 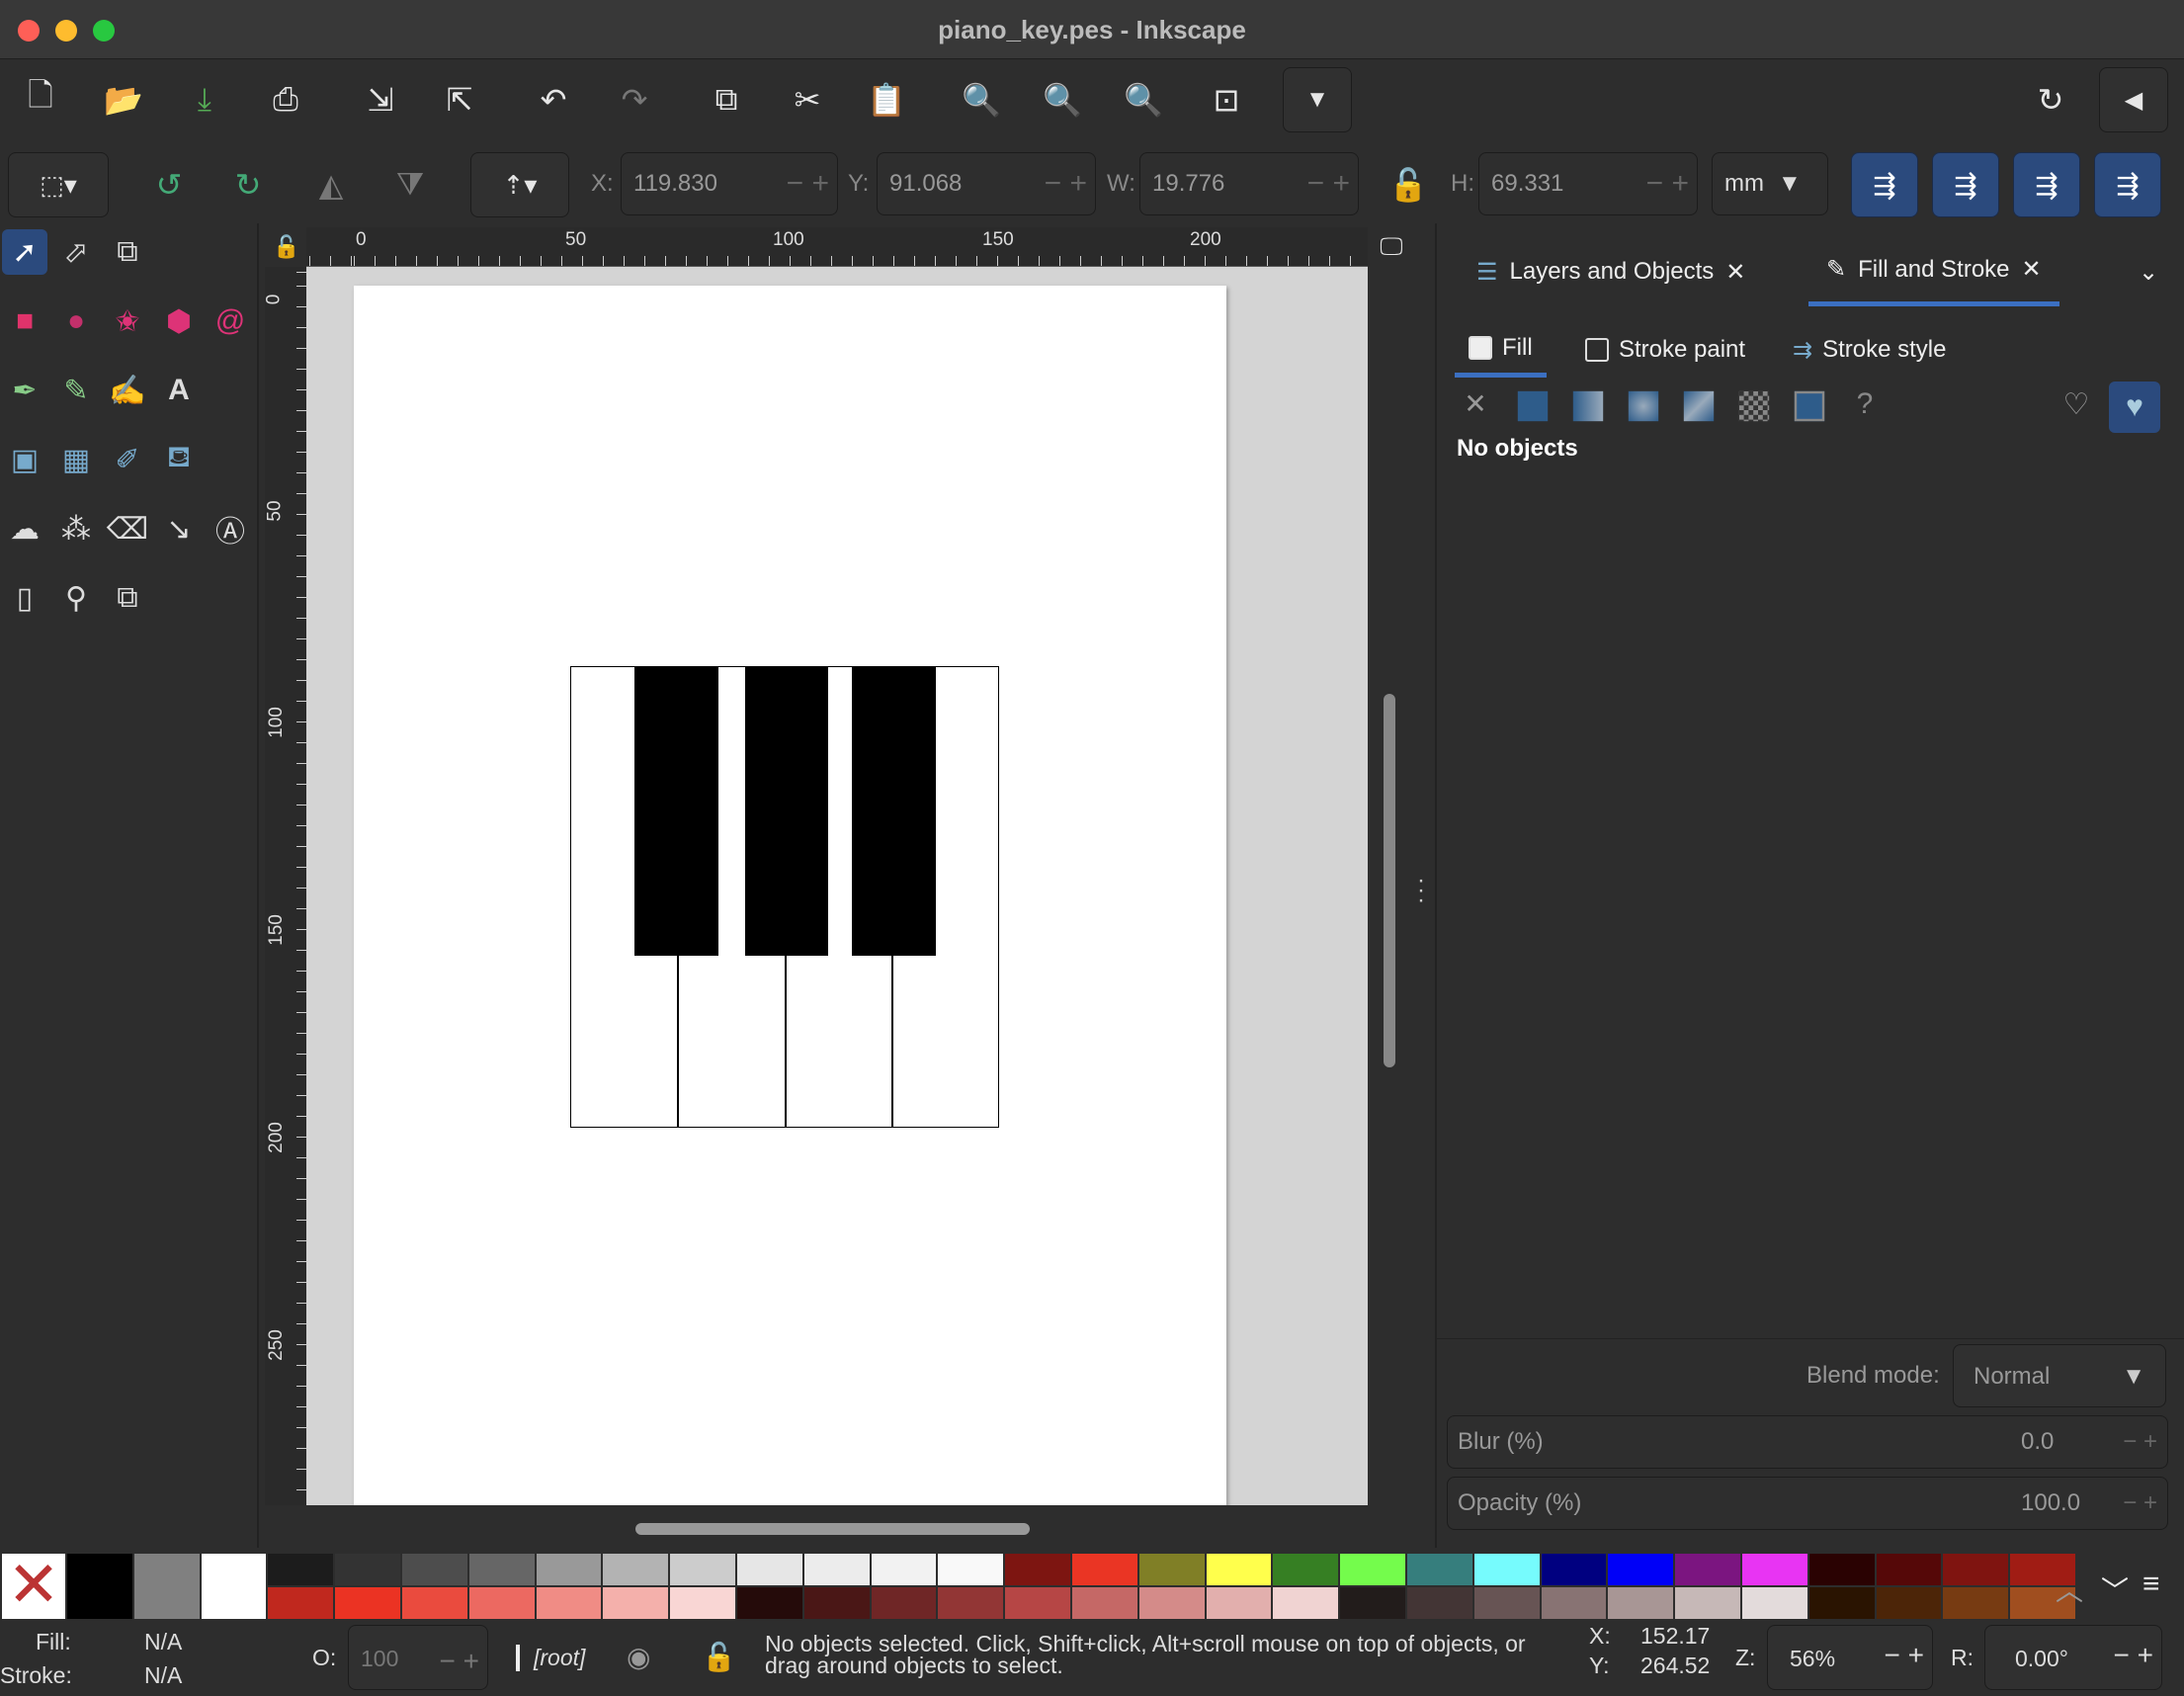 What do you see at coordinates (40, 100) in the screenshot?
I see `new-document-icon: 🗋` at bounding box center [40, 100].